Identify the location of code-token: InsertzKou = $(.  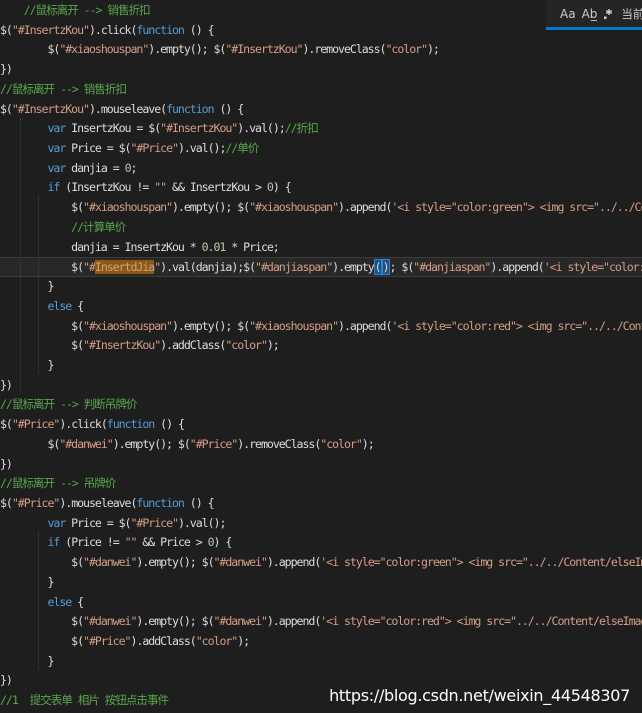
(113, 128).